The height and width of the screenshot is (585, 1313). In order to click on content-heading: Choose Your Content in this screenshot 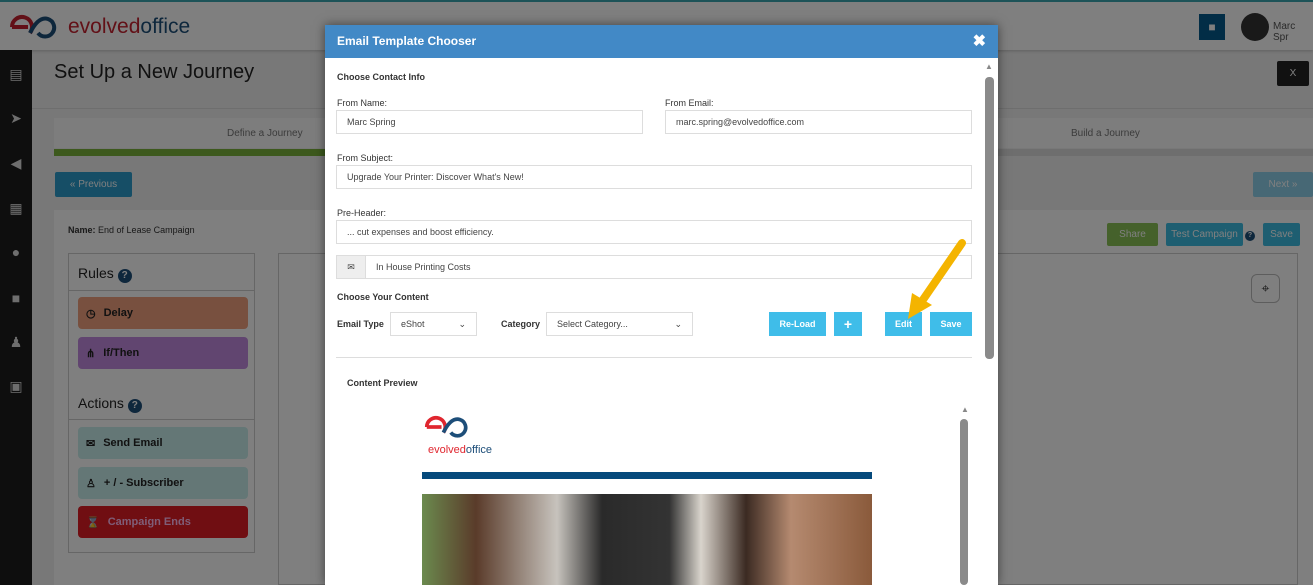, I will do `click(383, 297)`.